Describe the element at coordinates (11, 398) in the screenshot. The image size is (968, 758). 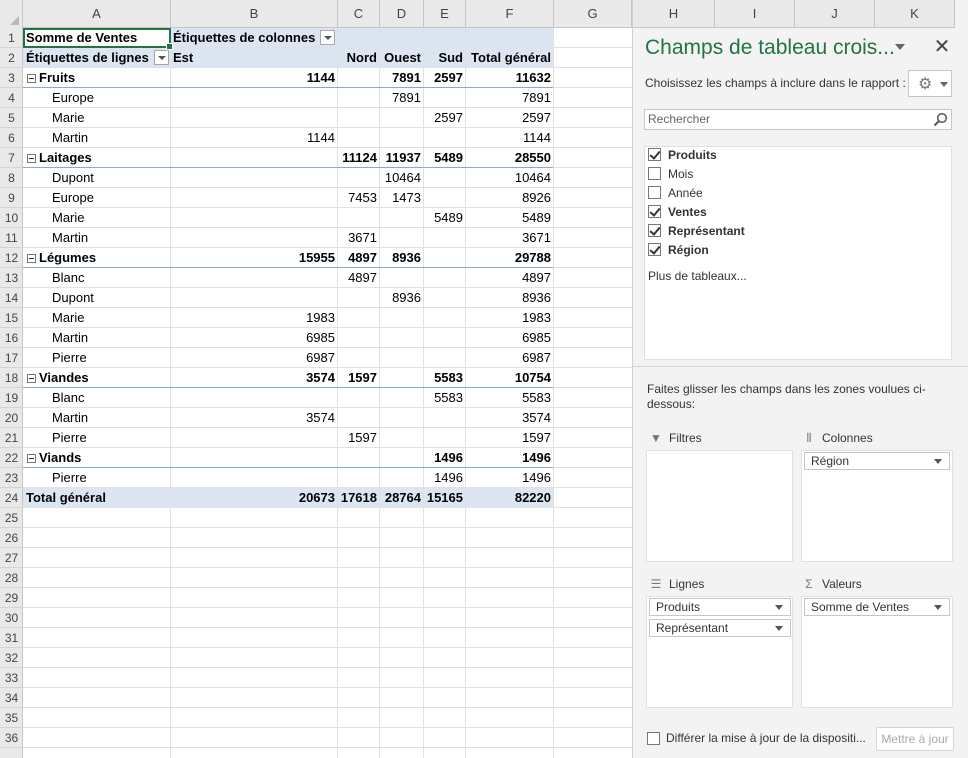
I see `row-header: 19` at that location.